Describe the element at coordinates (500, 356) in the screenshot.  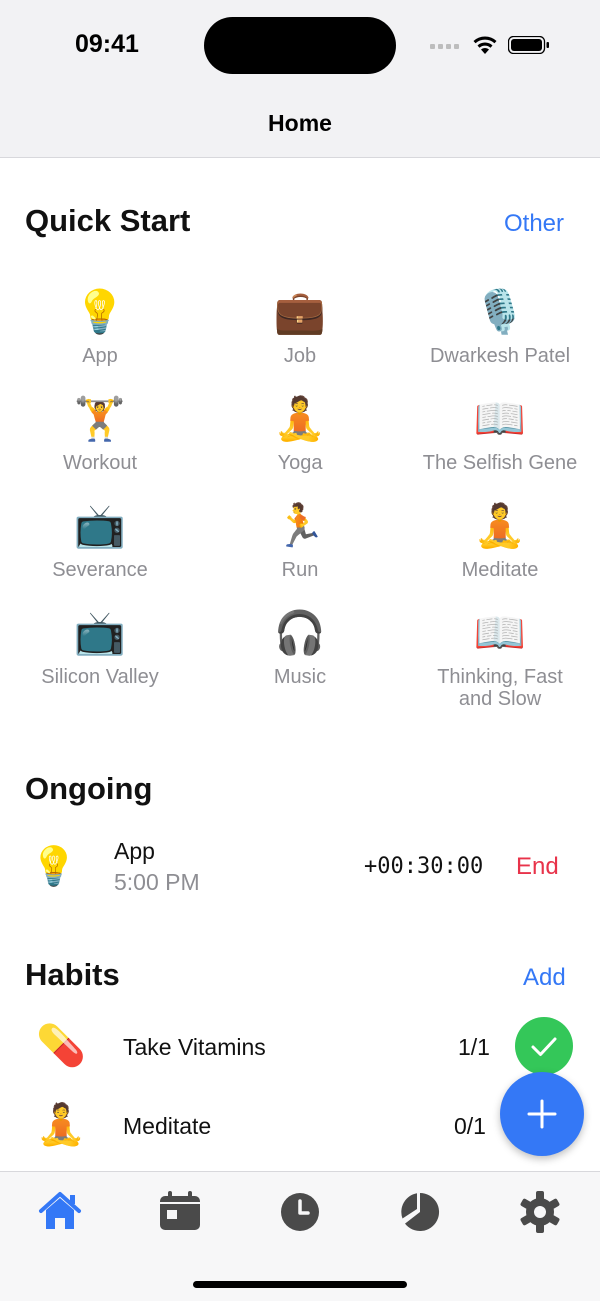
I see `quick-start-label: Dwarkesh Patel` at that location.